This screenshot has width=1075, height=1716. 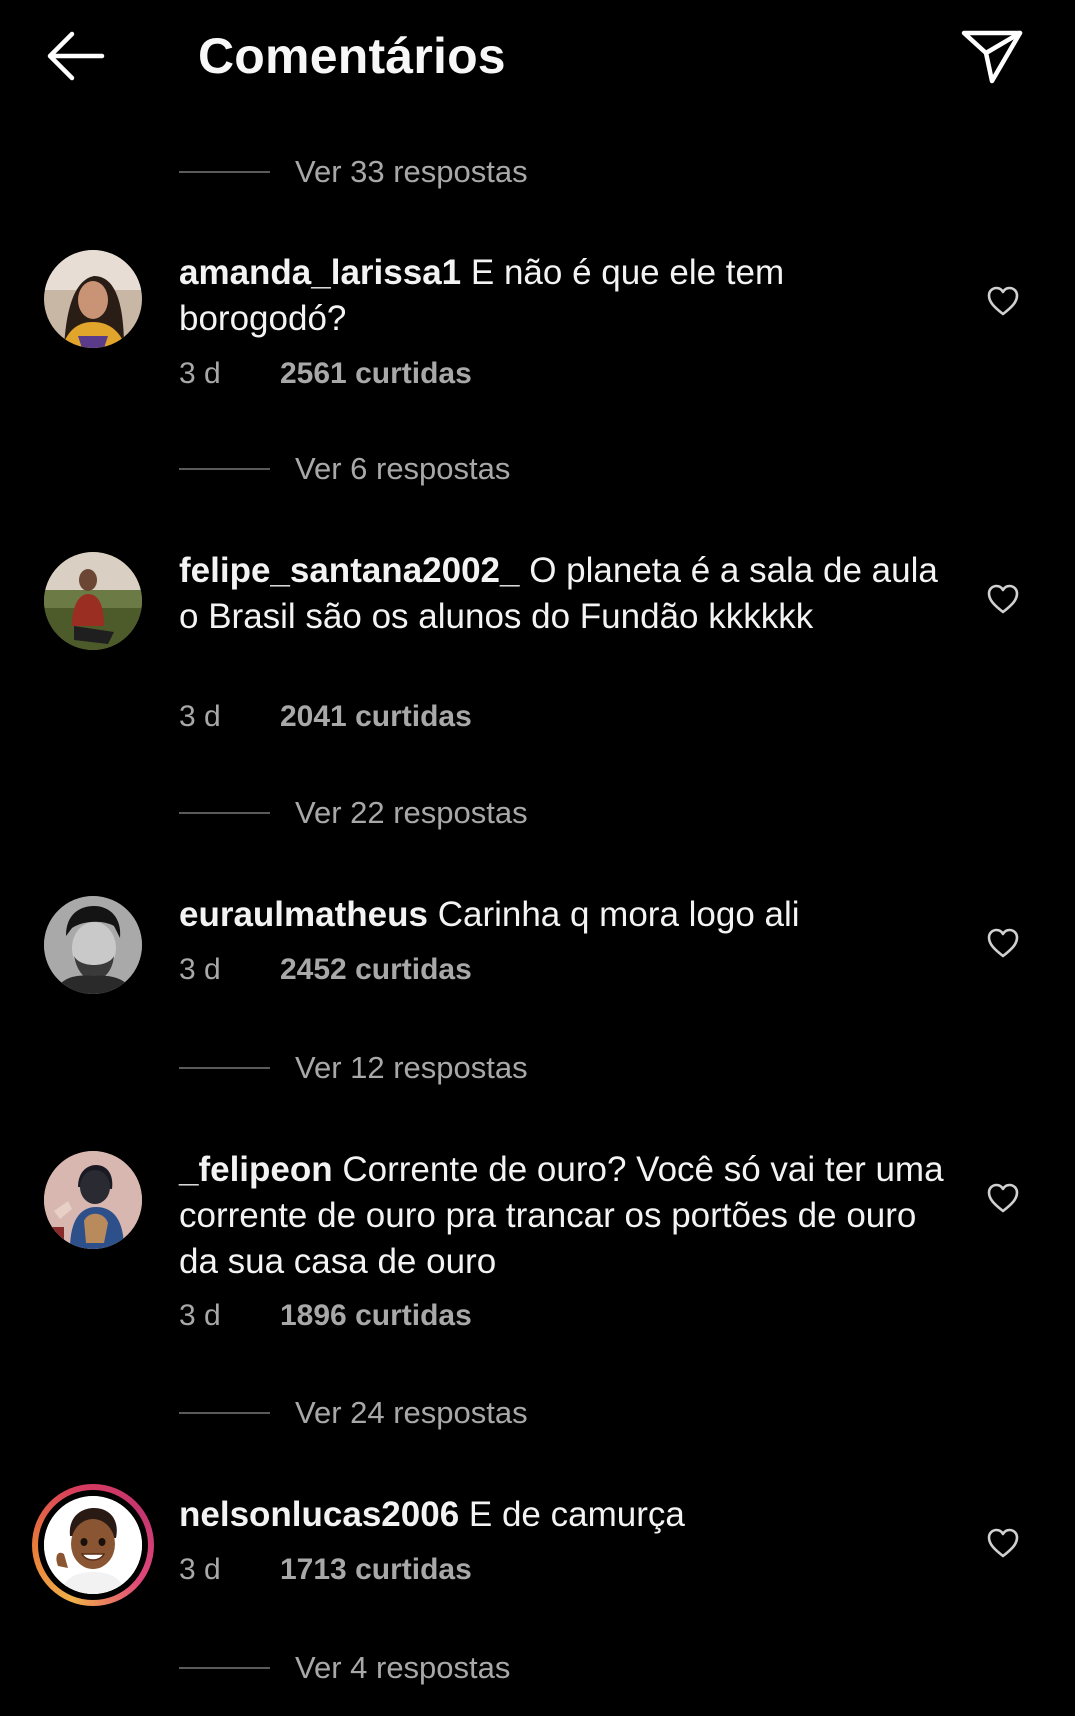 I want to click on top-bar: Comentários, so click(x=537, y=57).